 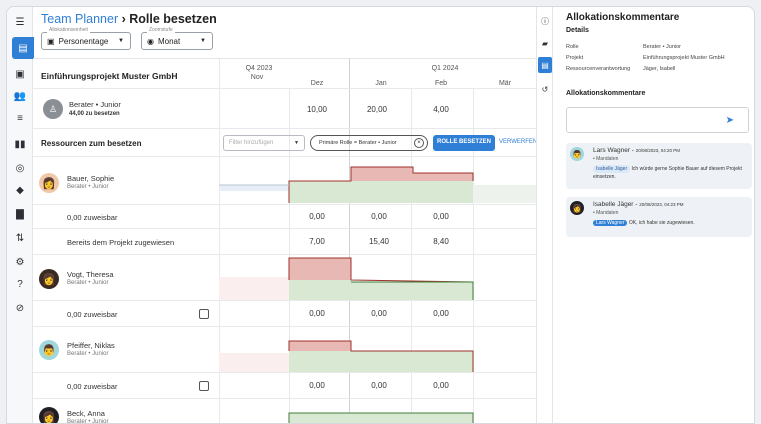 What do you see at coordinates (150, 41) in the screenshot?
I see `zoom-icon: ◉` at bounding box center [150, 41].